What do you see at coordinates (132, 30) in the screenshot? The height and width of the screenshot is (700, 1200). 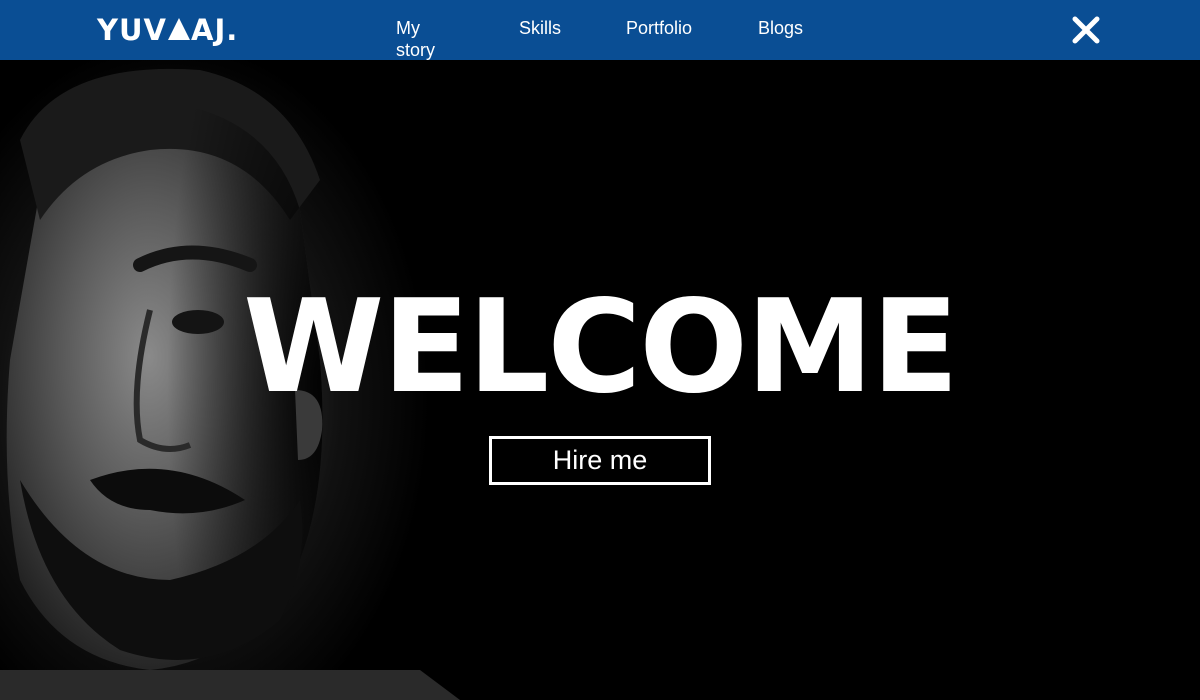 I see `logo-text-start: YUV` at bounding box center [132, 30].